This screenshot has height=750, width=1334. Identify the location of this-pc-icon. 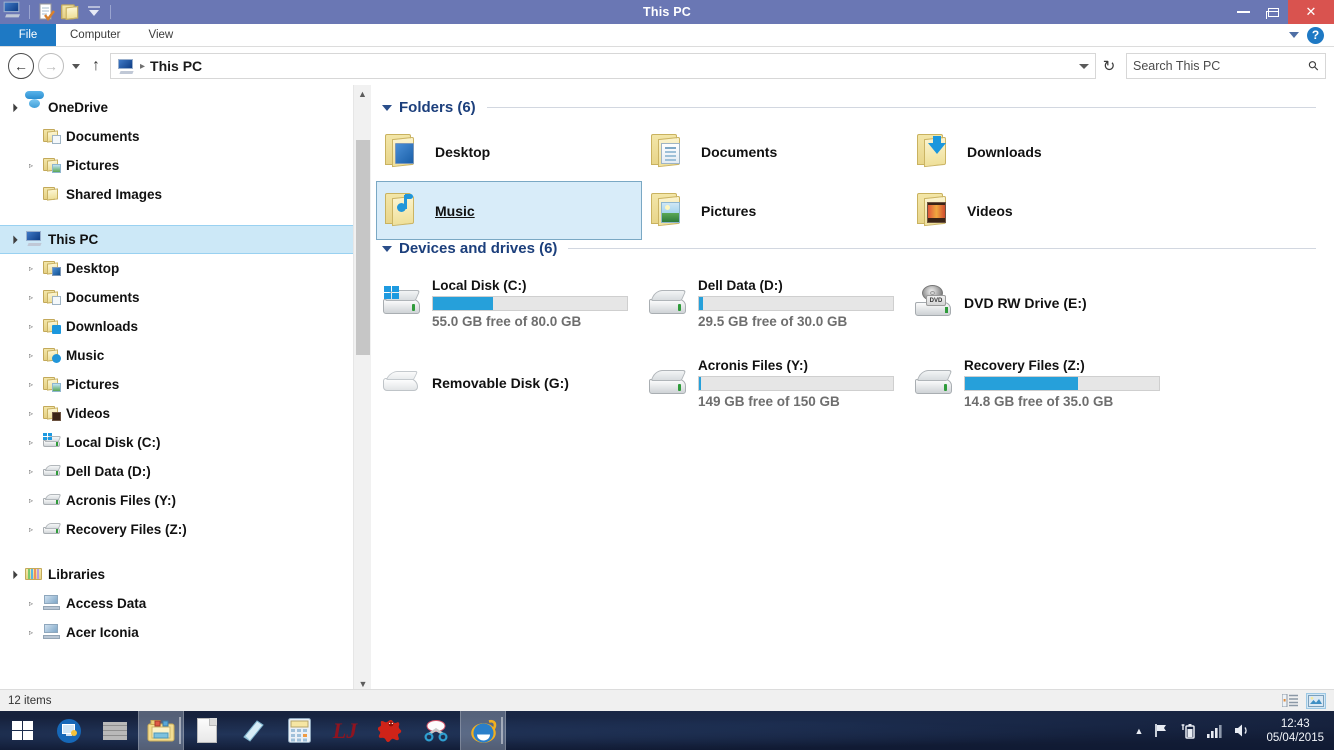
(13, 11).